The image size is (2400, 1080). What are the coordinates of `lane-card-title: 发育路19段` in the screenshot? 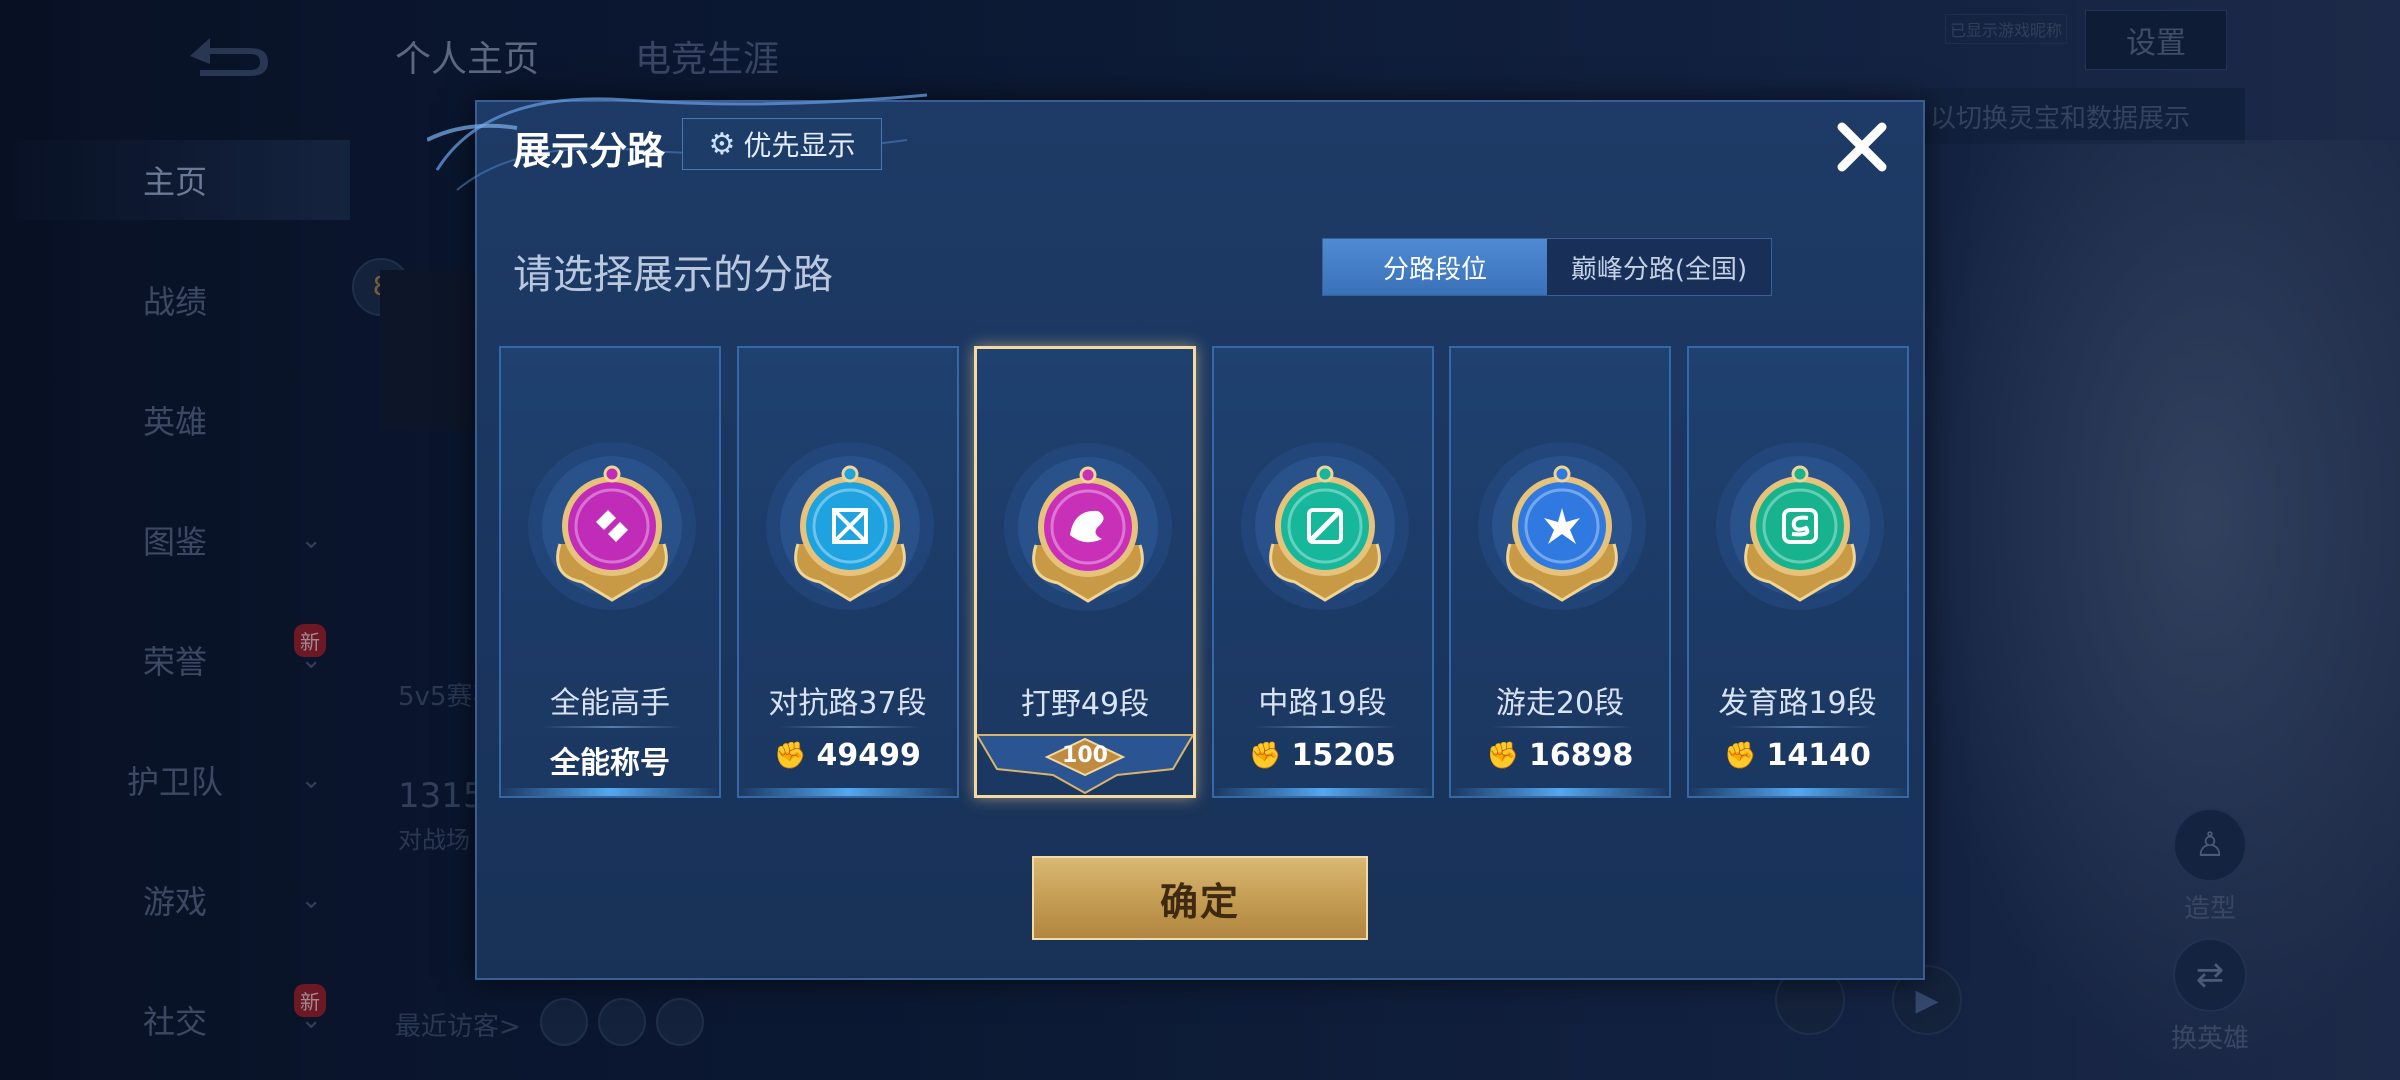 It's located at (1797, 703).